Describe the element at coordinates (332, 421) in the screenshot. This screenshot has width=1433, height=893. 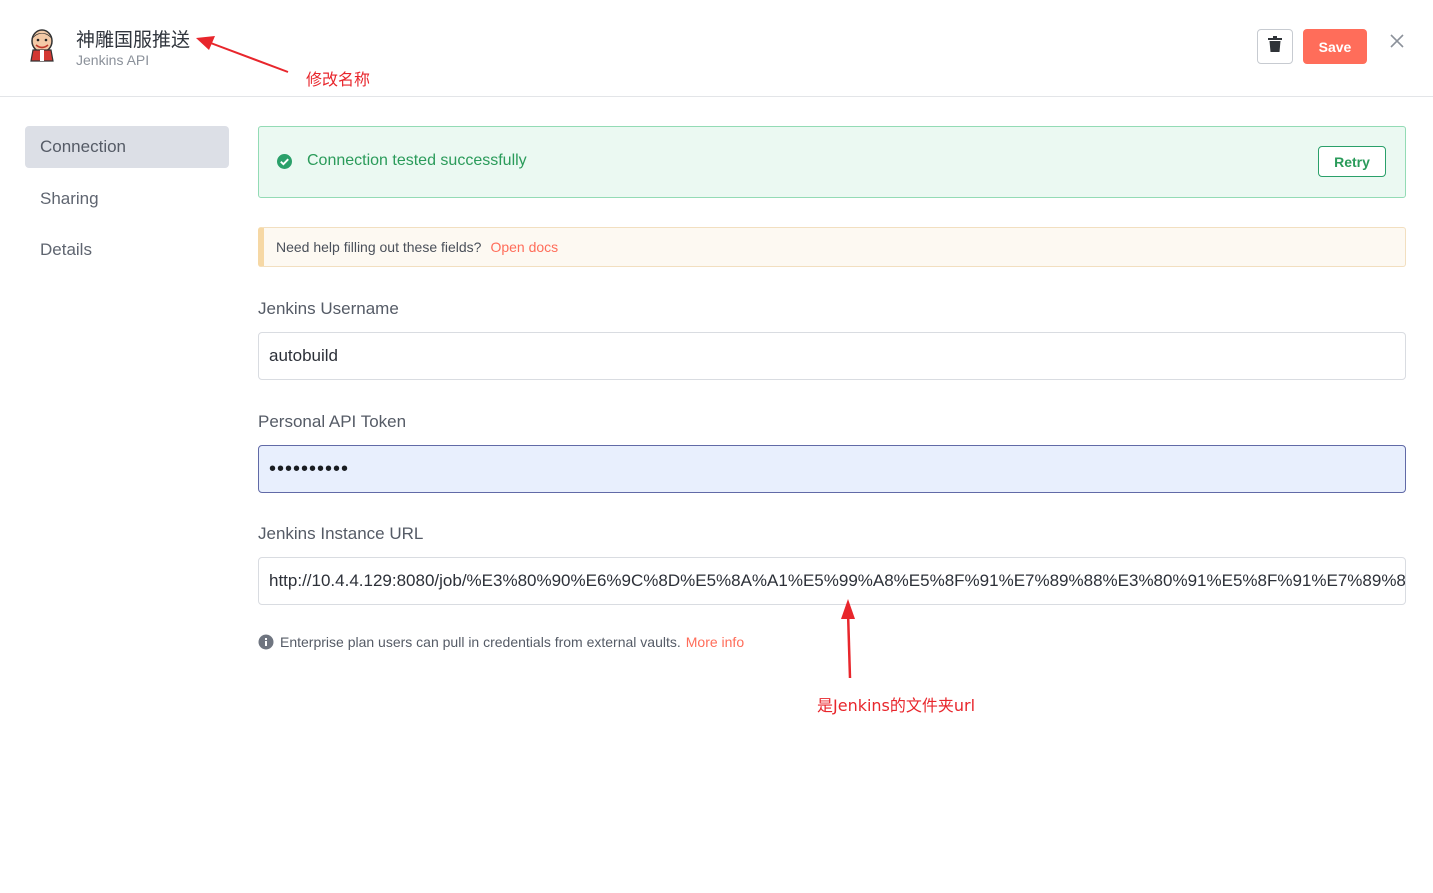
I see `api-token-label: Personal API Token` at that location.